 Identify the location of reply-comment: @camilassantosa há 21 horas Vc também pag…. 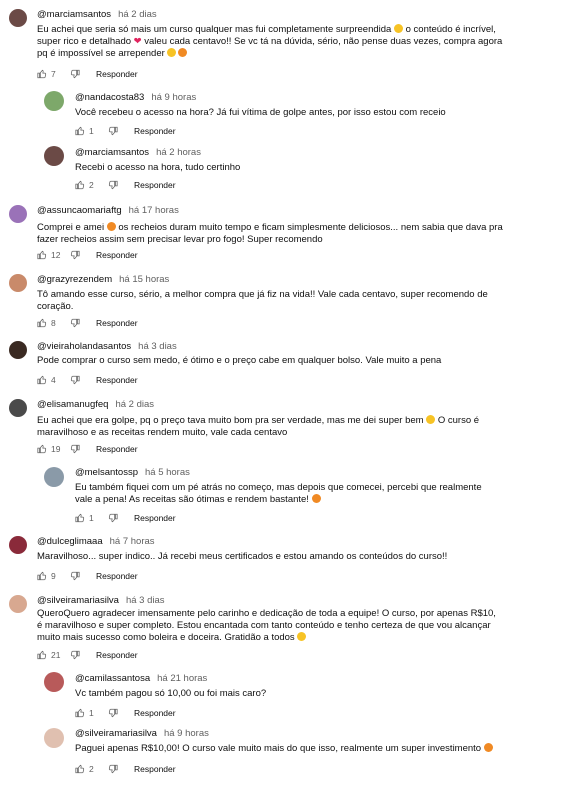
(281, 693).